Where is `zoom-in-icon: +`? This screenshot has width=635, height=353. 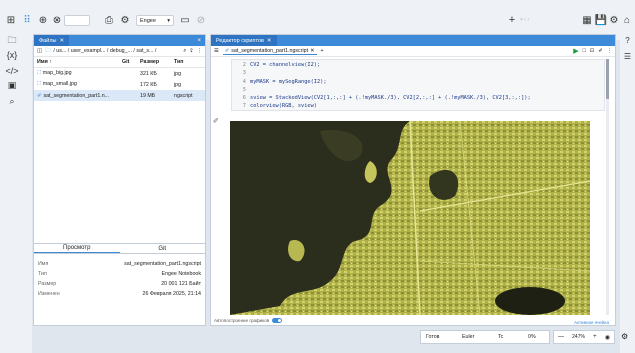 zoom-in-icon: + is located at coordinates (595, 337).